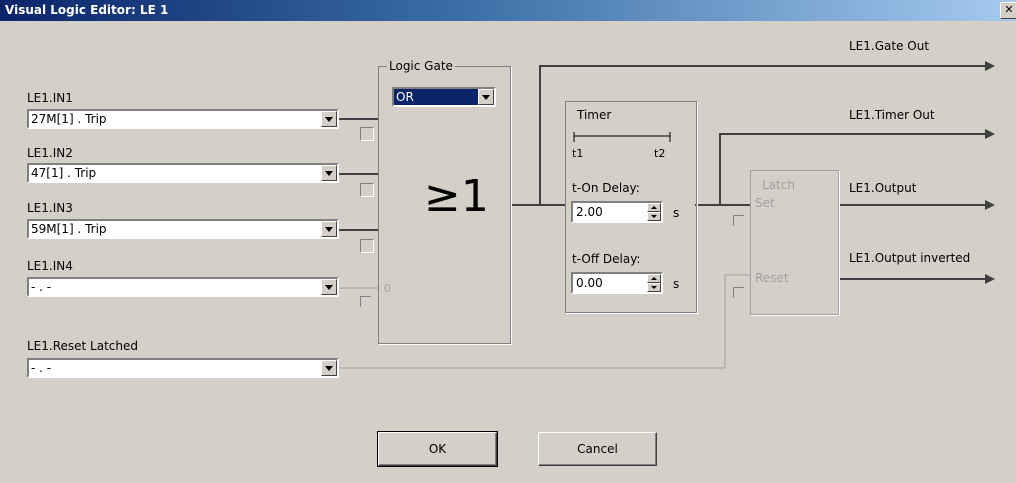 Image resolution: width=1016 pixels, height=483 pixels. I want to click on latch-title: Latch, so click(778, 185).